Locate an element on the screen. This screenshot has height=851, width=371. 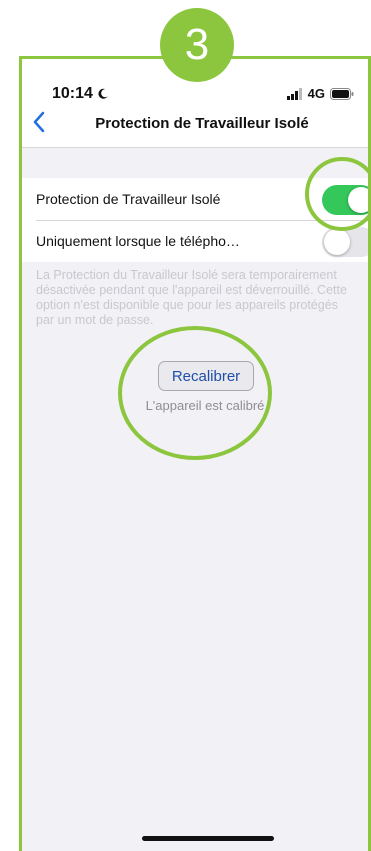
setting-label: Protection de Travailleur Isolé is located at coordinates (128, 199).